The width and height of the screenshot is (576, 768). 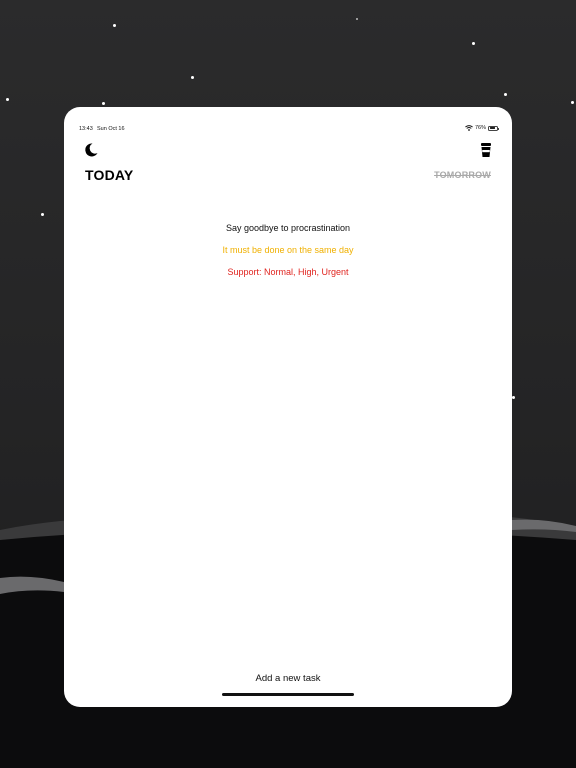 I want to click on battery-fill, so click(x=492, y=128).